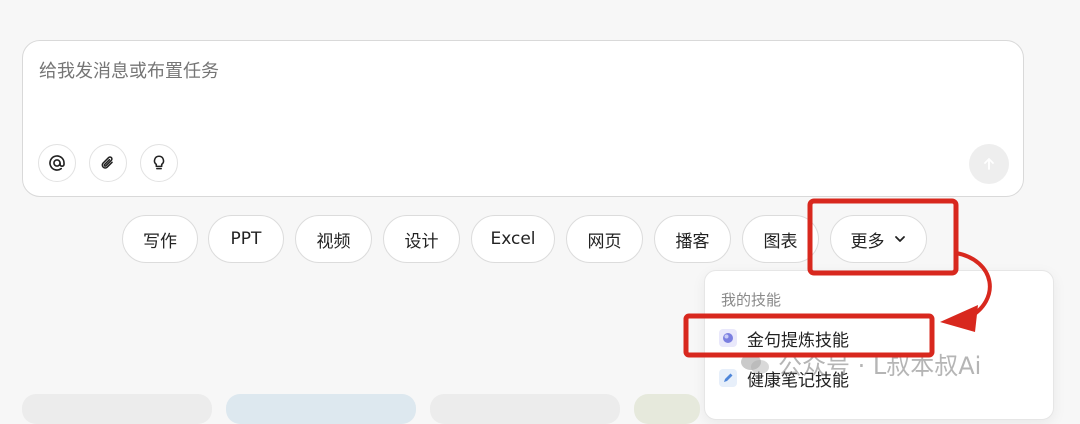 This screenshot has width=1080, height=424. I want to click on chip-label: 播客, so click(692, 241).